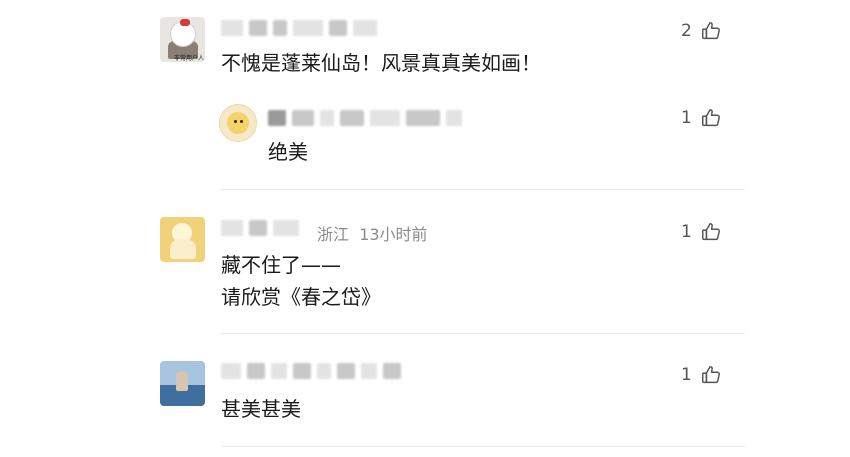  What do you see at coordinates (261, 409) in the screenshot?
I see `comment-text: 甚美甚美` at bounding box center [261, 409].